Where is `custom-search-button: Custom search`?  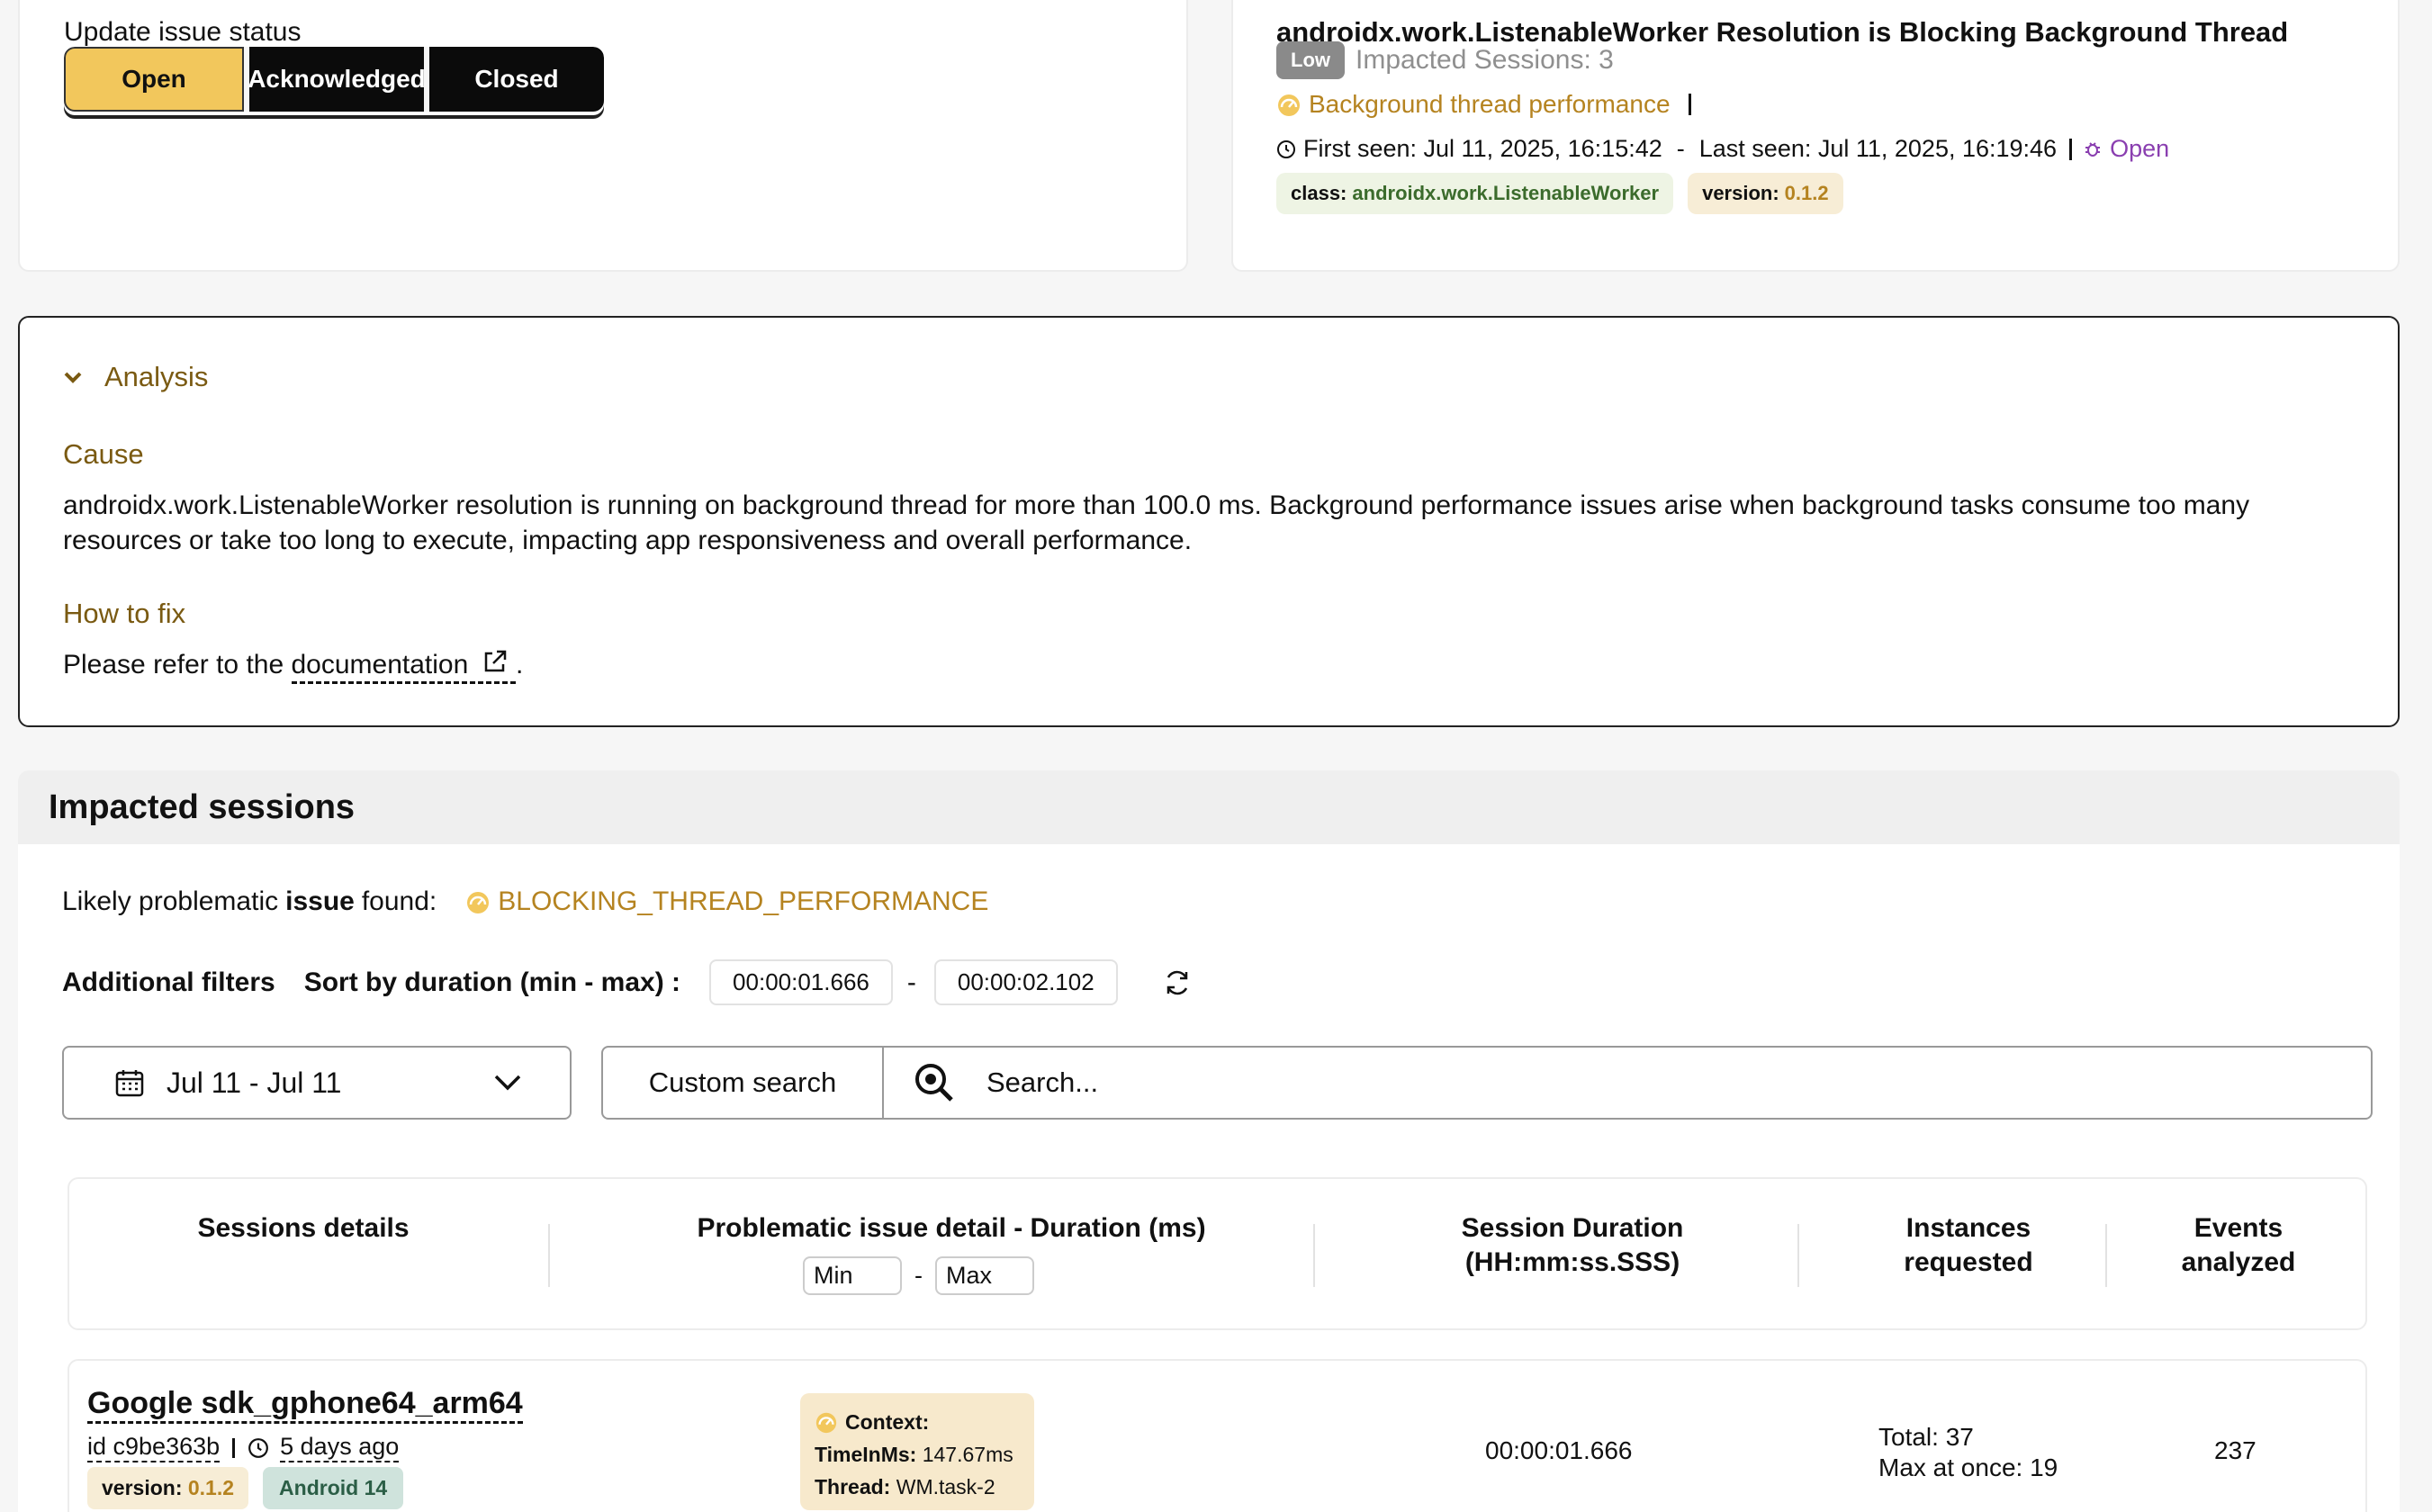
custom-search-button: Custom search is located at coordinates (744, 1083).